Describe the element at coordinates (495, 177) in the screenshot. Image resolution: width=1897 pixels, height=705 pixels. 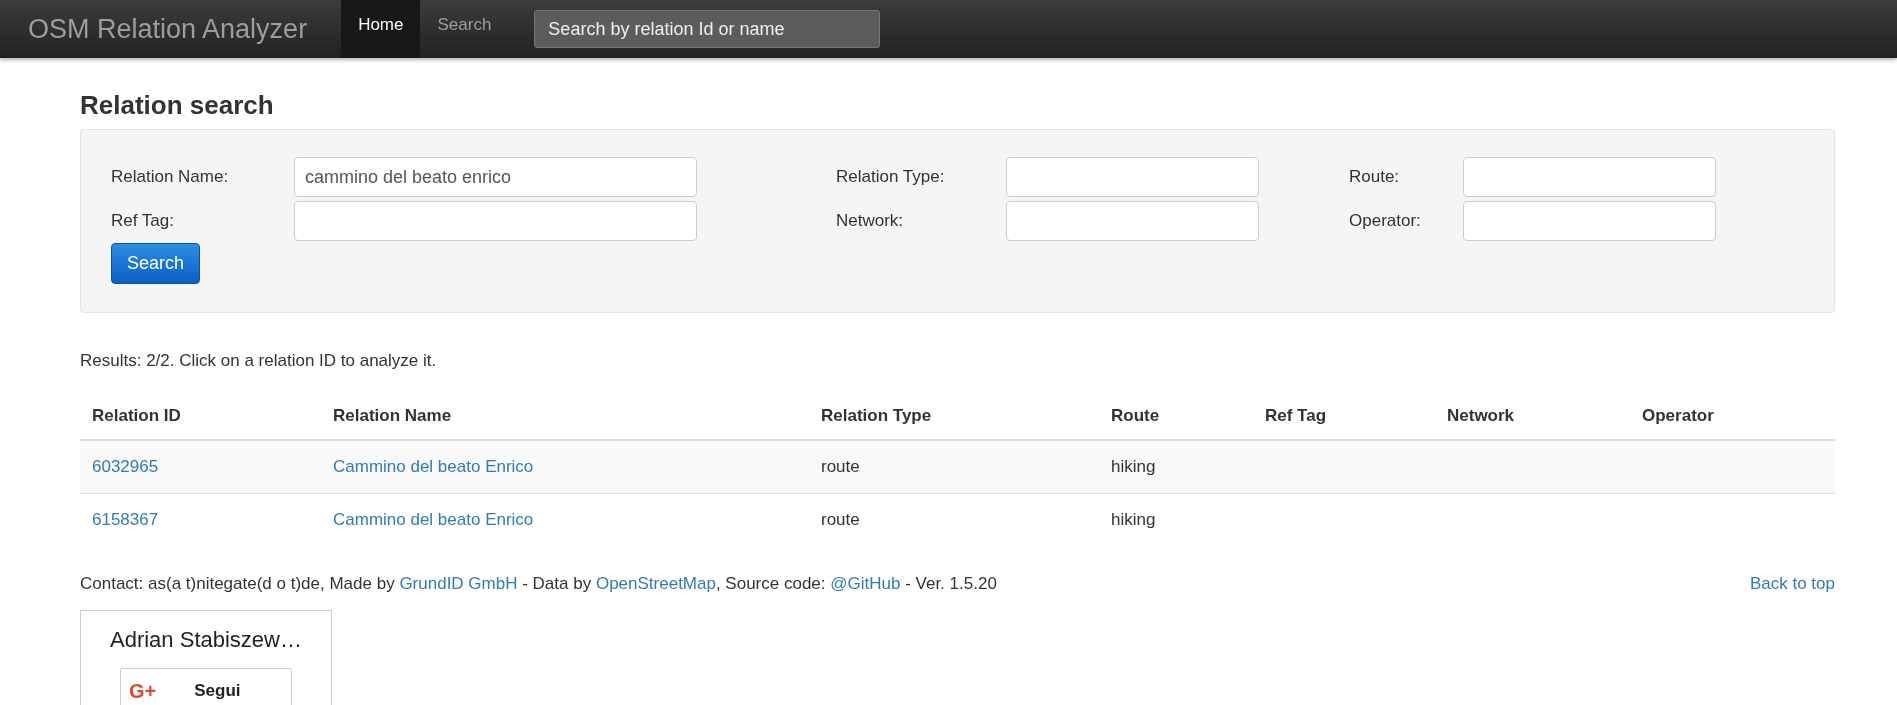
I see `input-field: cammino del beato enrico` at that location.